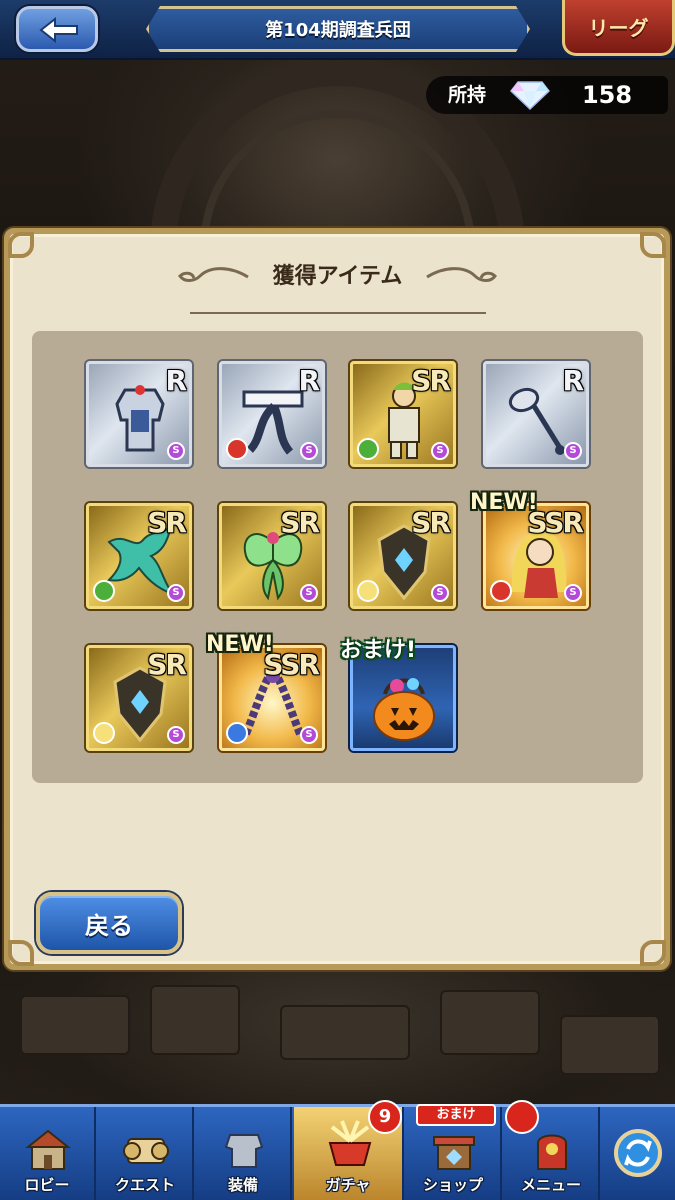 The height and width of the screenshot is (1200, 675). I want to click on pumpkin-basket-icon, so click(404, 709).